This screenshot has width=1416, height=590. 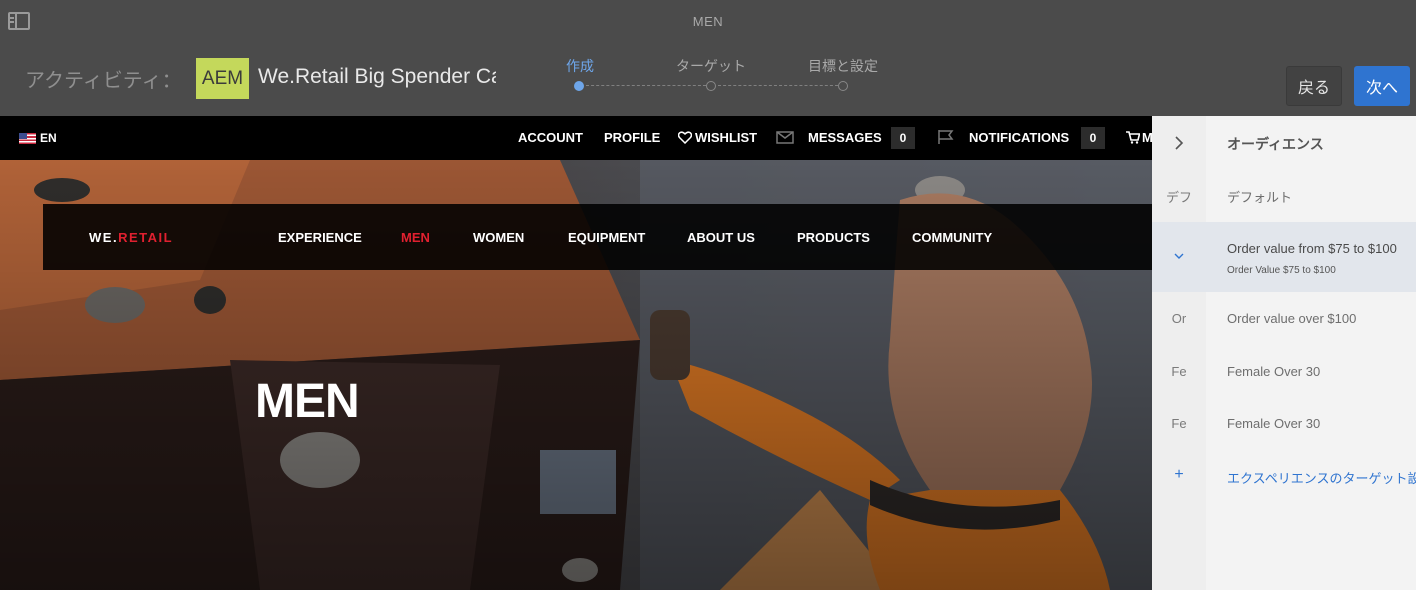 I want to click on logo-suffix: RETAIL, so click(x=146, y=237).